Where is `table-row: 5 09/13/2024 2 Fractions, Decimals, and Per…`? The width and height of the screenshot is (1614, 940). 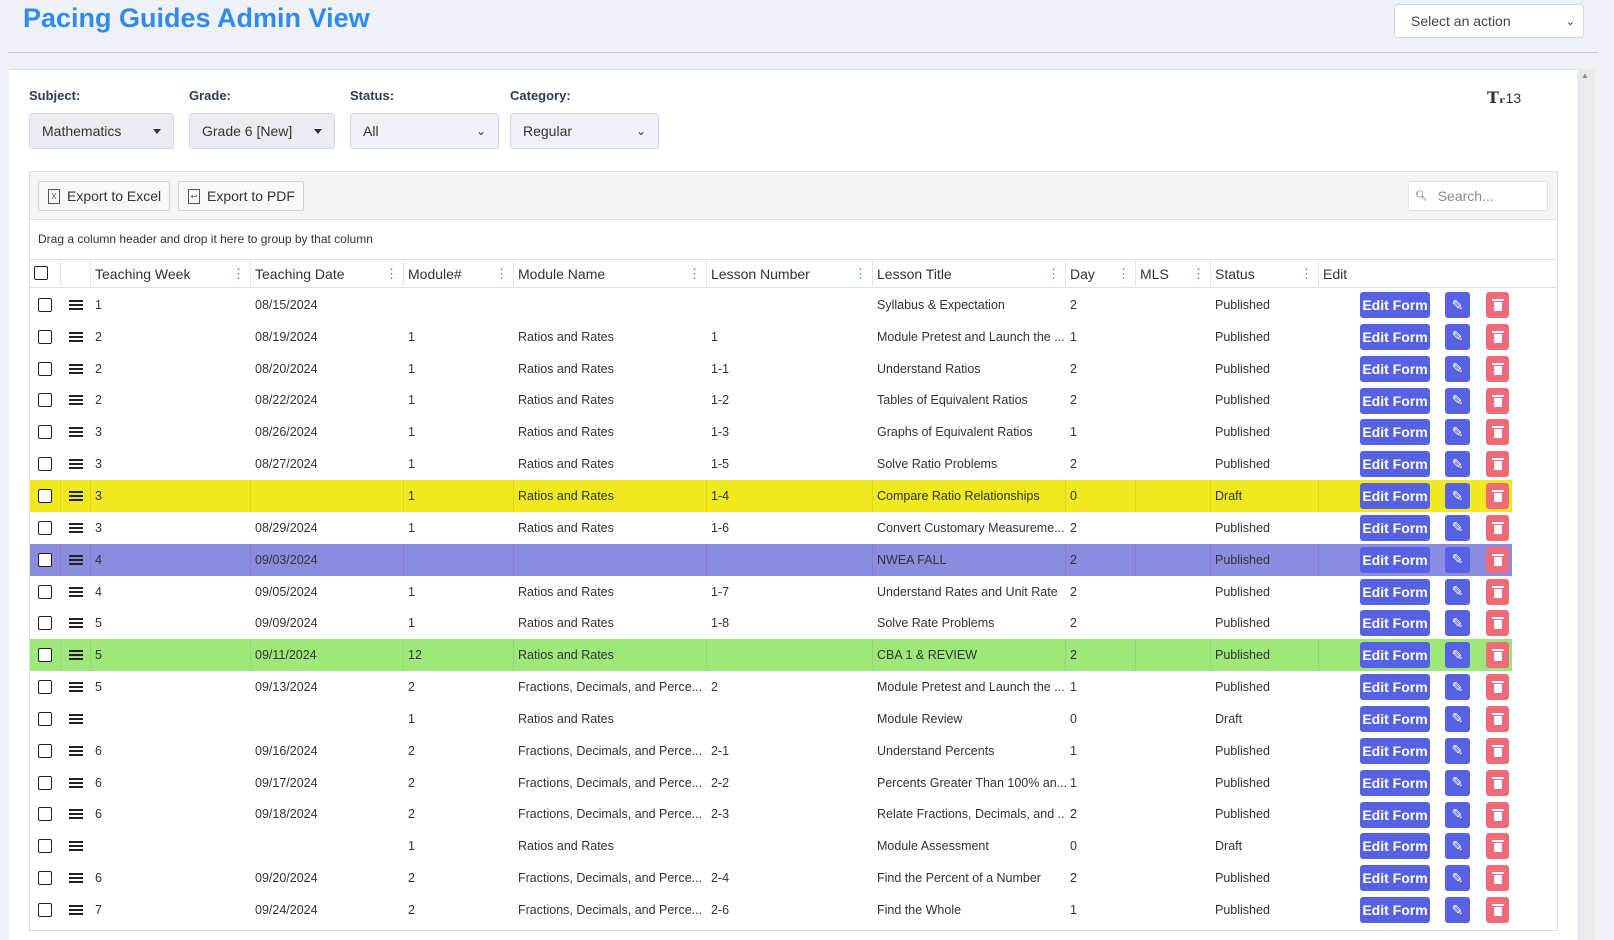
table-row: 5 09/13/2024 2 Fractions, Decimals, and Per… is located at coordinates (793, 687).